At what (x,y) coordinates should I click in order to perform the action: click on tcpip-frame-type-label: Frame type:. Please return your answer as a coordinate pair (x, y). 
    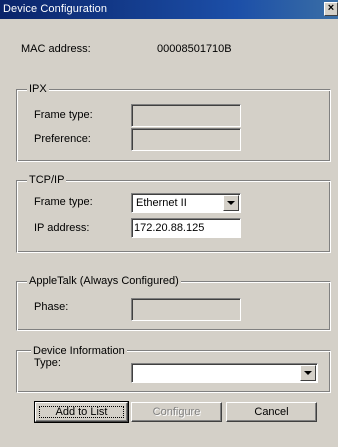
    Looking at the image, I should click on (63, 202).